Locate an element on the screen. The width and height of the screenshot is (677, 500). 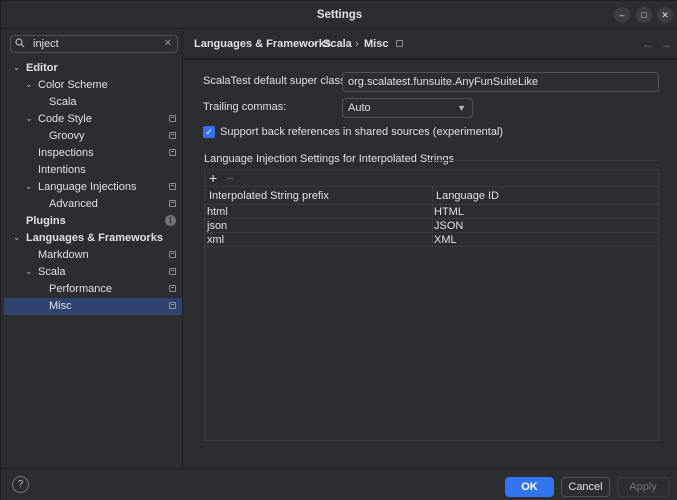
tree-item-color-scheme: ⌄ Color Scheme is located at coordinates (93, 85).